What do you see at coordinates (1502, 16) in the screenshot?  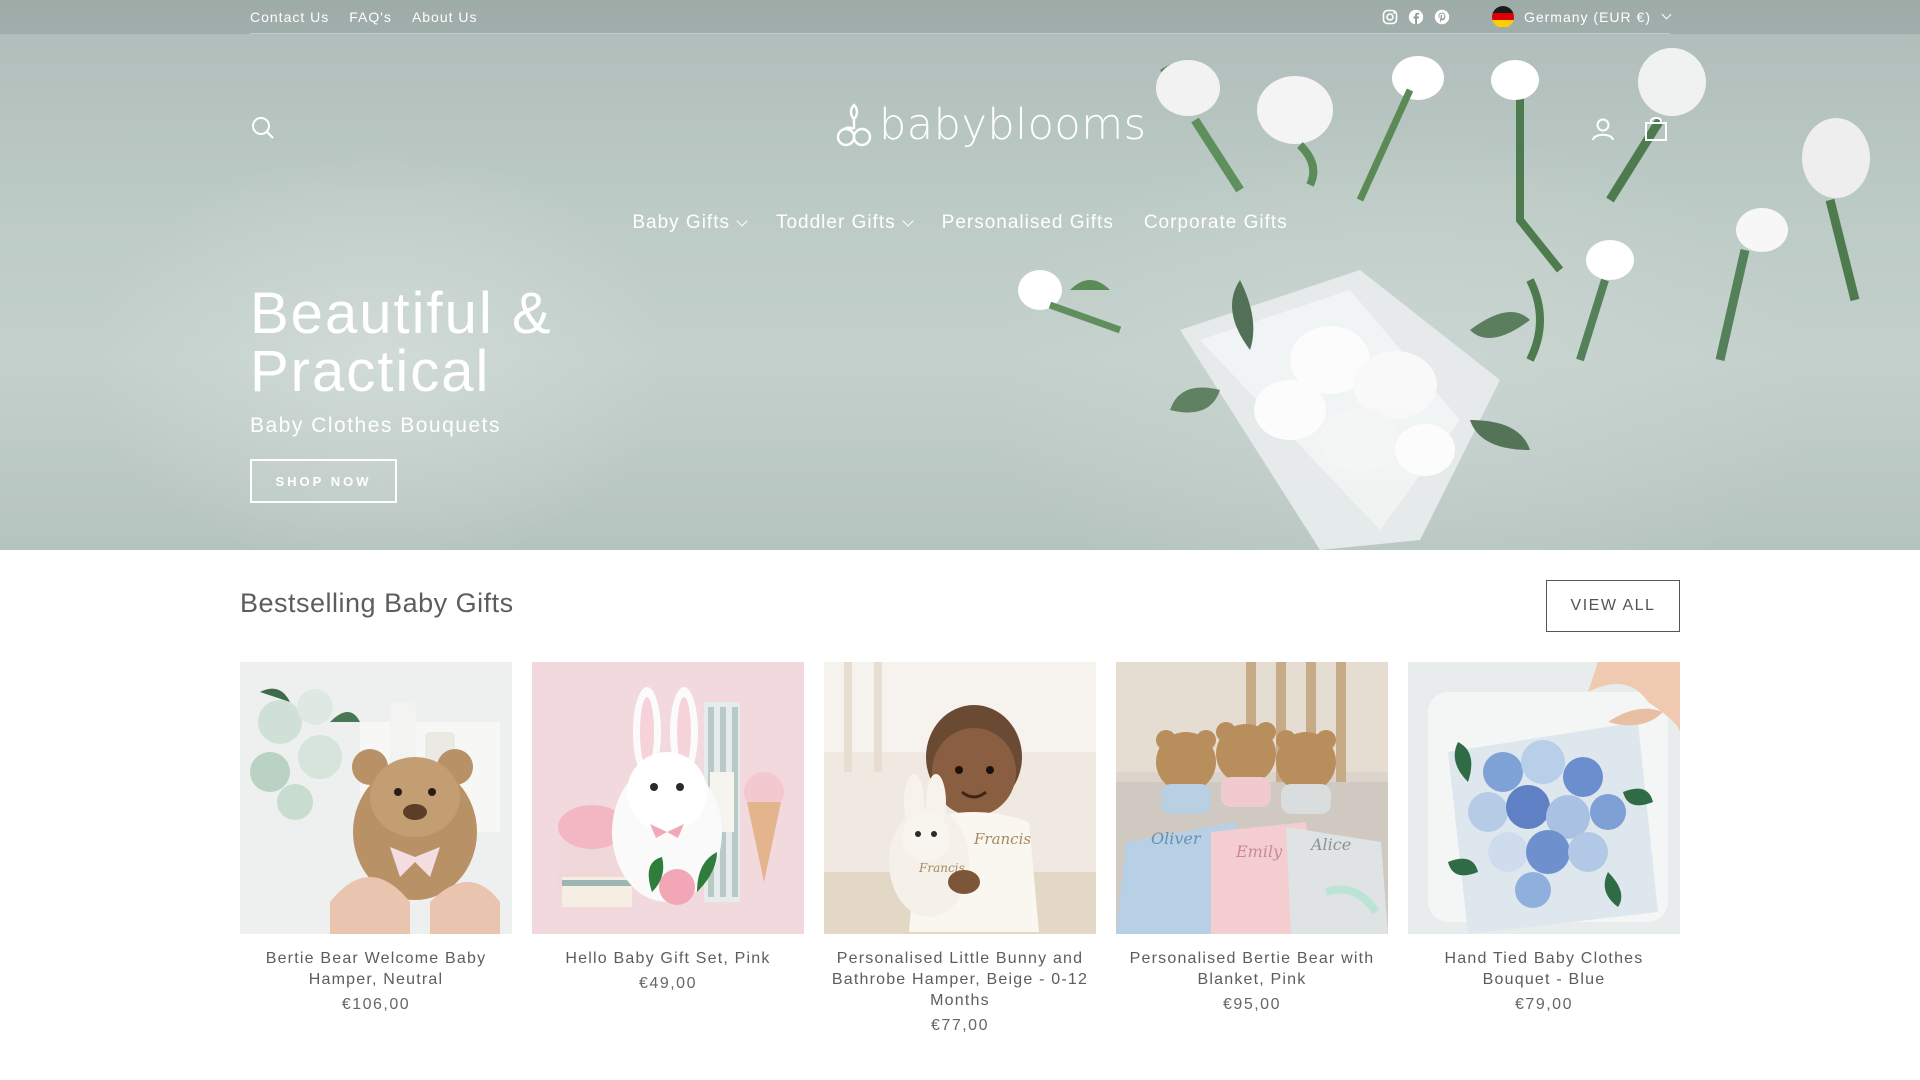 I see `germany-flag-icon` at bounding box center [1502, 16].